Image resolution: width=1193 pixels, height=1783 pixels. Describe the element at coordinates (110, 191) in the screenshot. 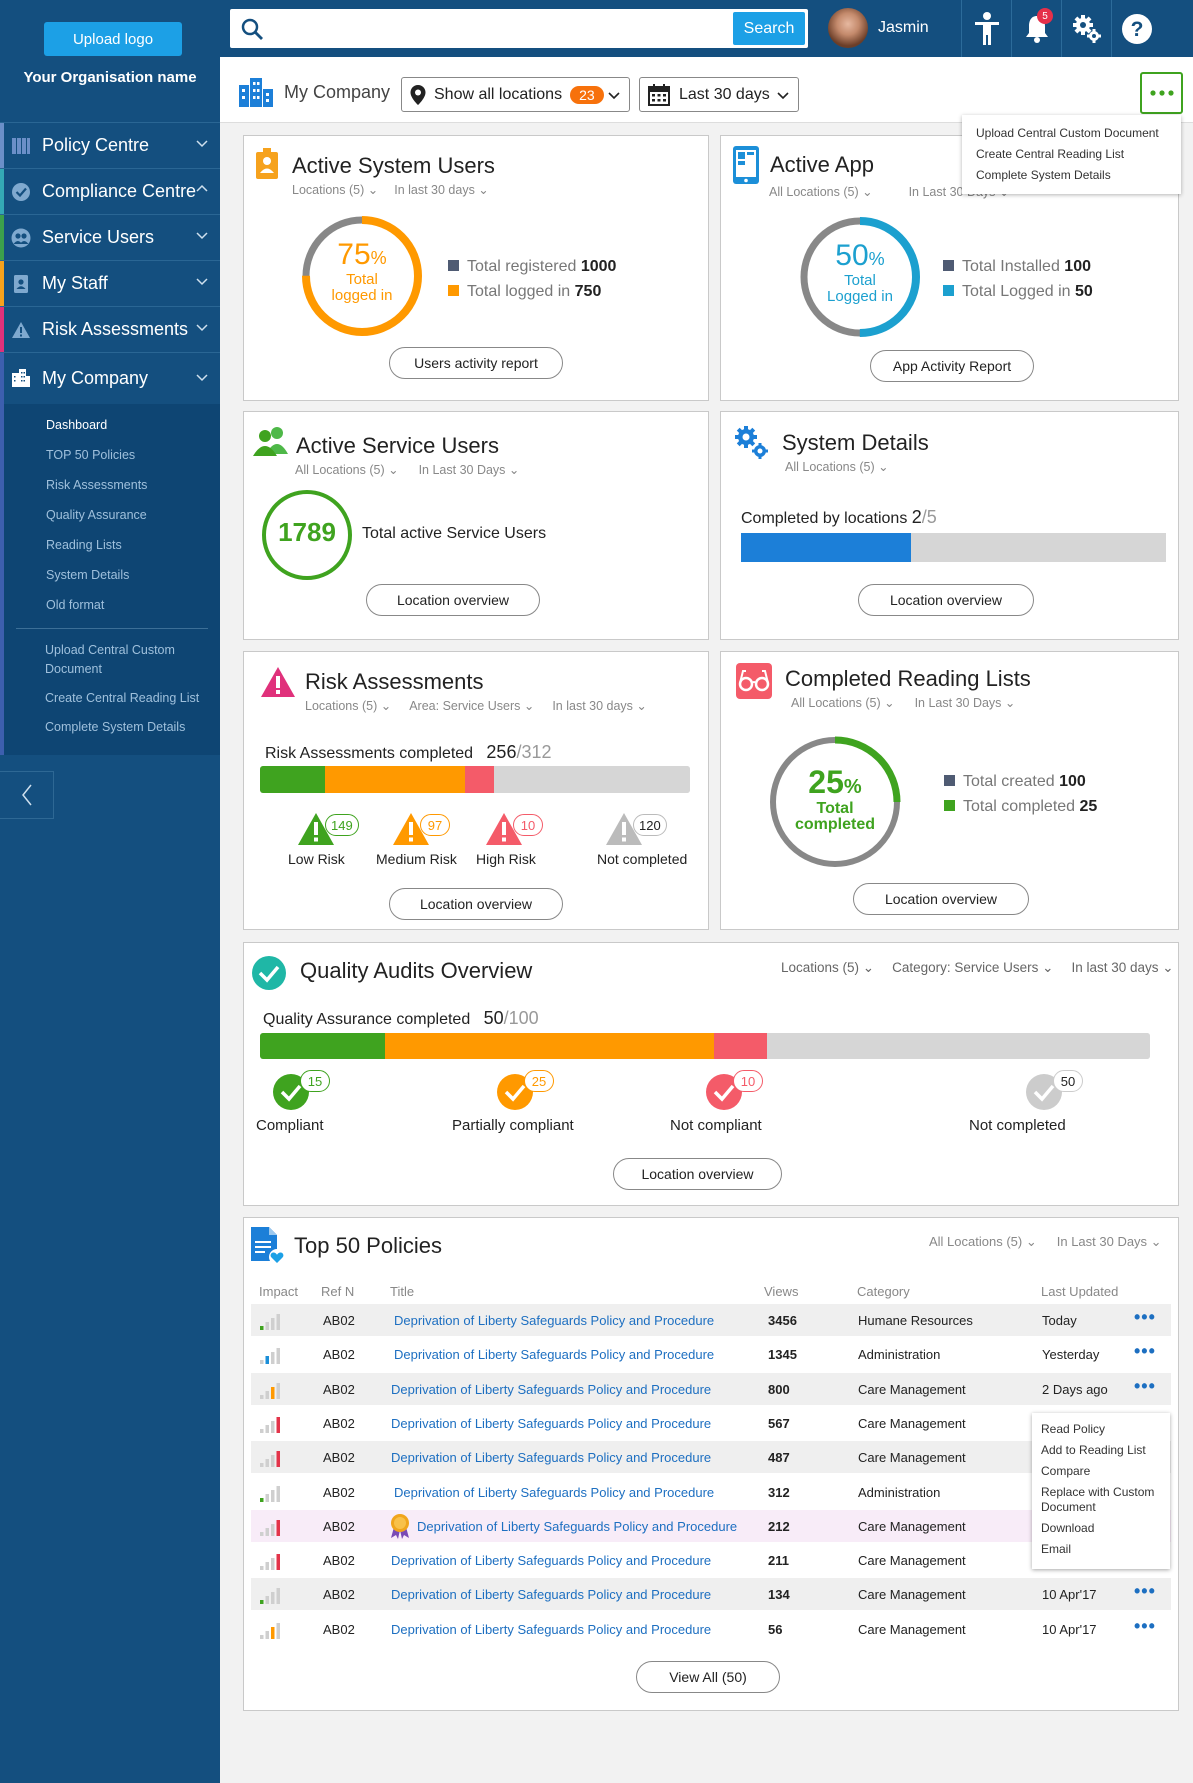

I see `nav-compliance-centre: Compliance Centre` at that location.